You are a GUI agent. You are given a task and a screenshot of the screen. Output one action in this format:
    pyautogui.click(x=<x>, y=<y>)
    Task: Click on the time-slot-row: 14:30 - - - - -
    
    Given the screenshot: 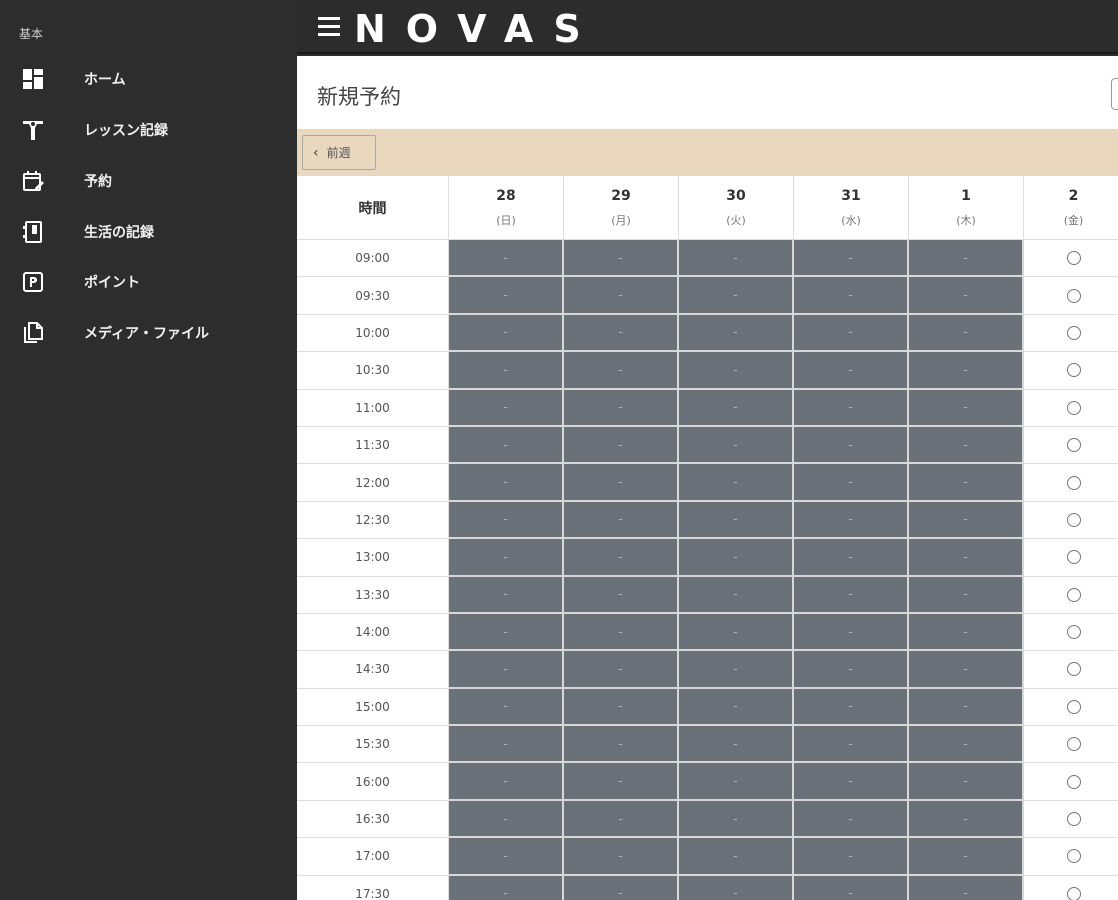 What is the action you would take?
    pyautogui.click(x=707, y=670)
    